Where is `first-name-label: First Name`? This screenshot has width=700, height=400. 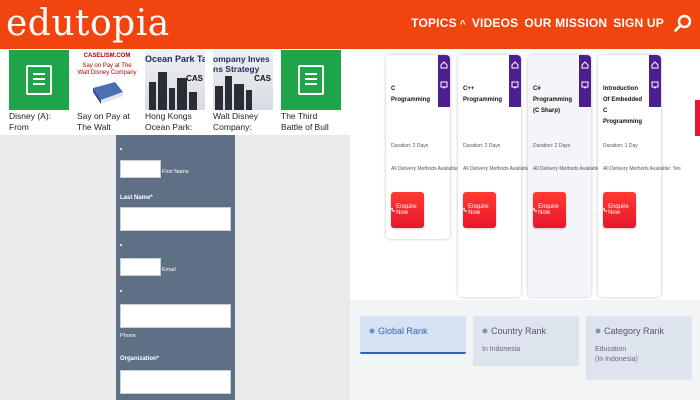
first-name-label: First Name is located at coordinates (175, 172).